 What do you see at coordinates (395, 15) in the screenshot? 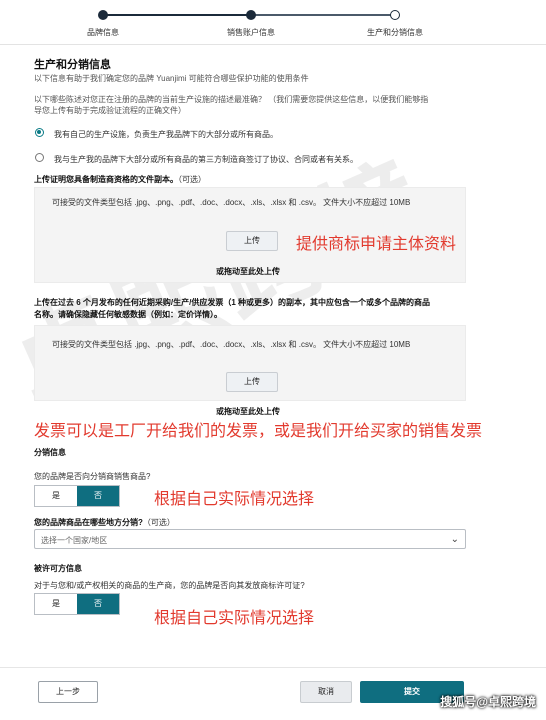
I see `step-dot-production` at bounding box center [395, 15].